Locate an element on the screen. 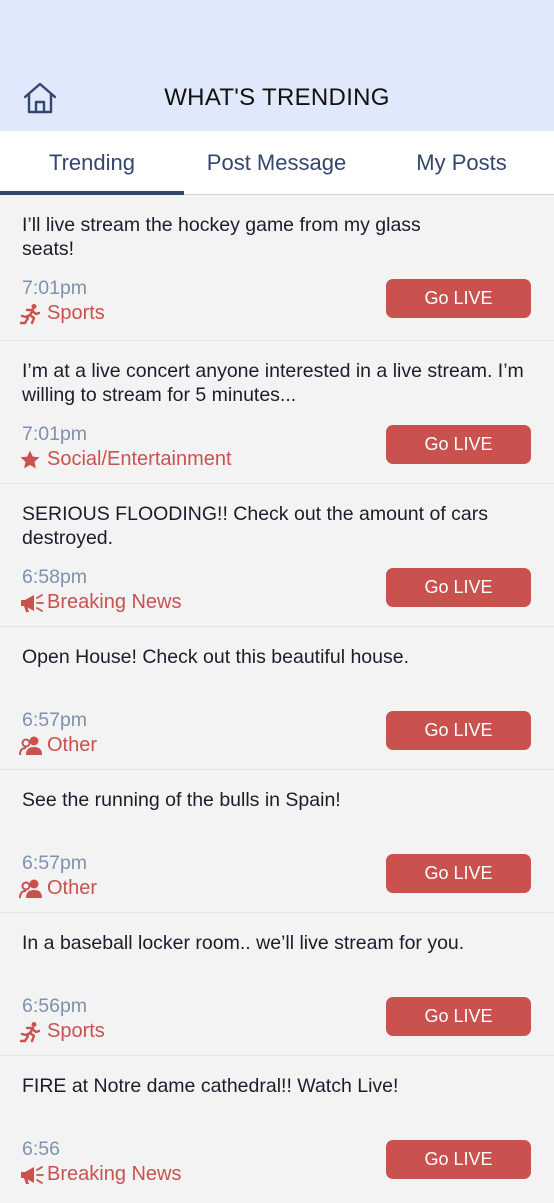 This screenshot has height=1203, width=554. tab-trending: Trending is located at coordinates (92, 163).